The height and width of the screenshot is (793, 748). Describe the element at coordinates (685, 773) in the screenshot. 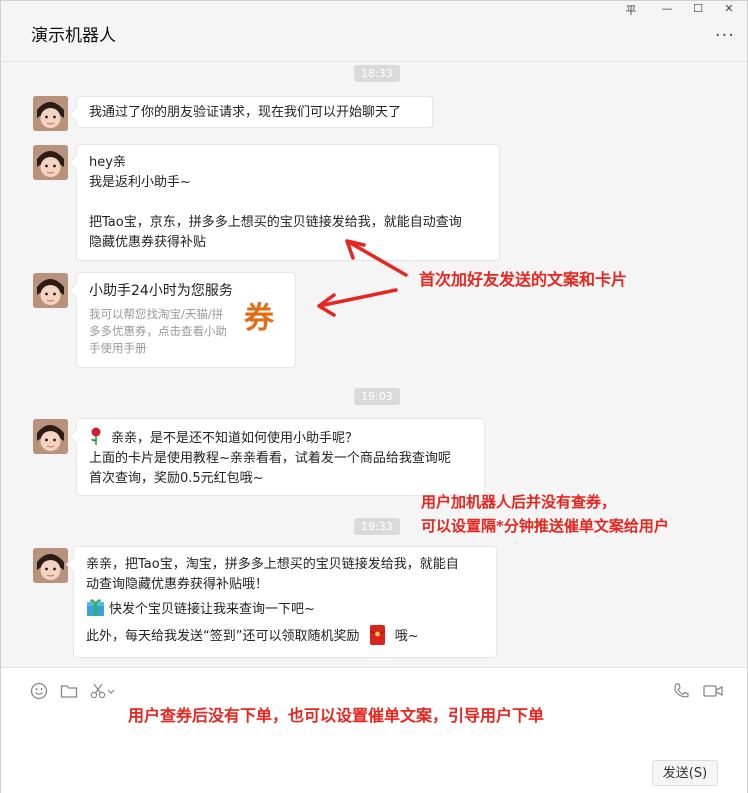

I see `send-button: 发送(S)` at that location.